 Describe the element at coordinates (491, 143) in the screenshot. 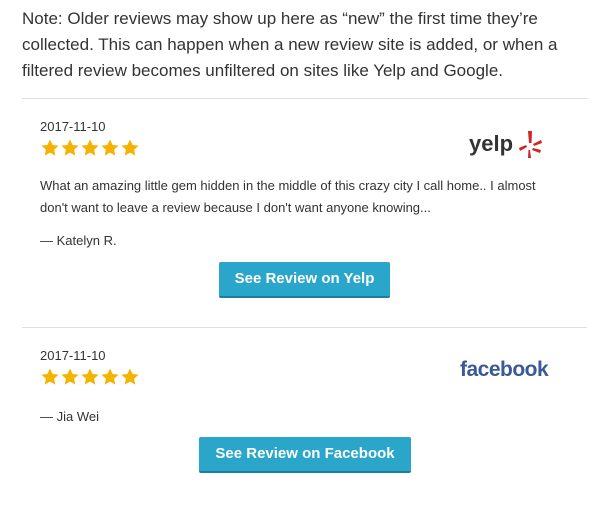

I see `yelp-logo-text: yelp` at that location.